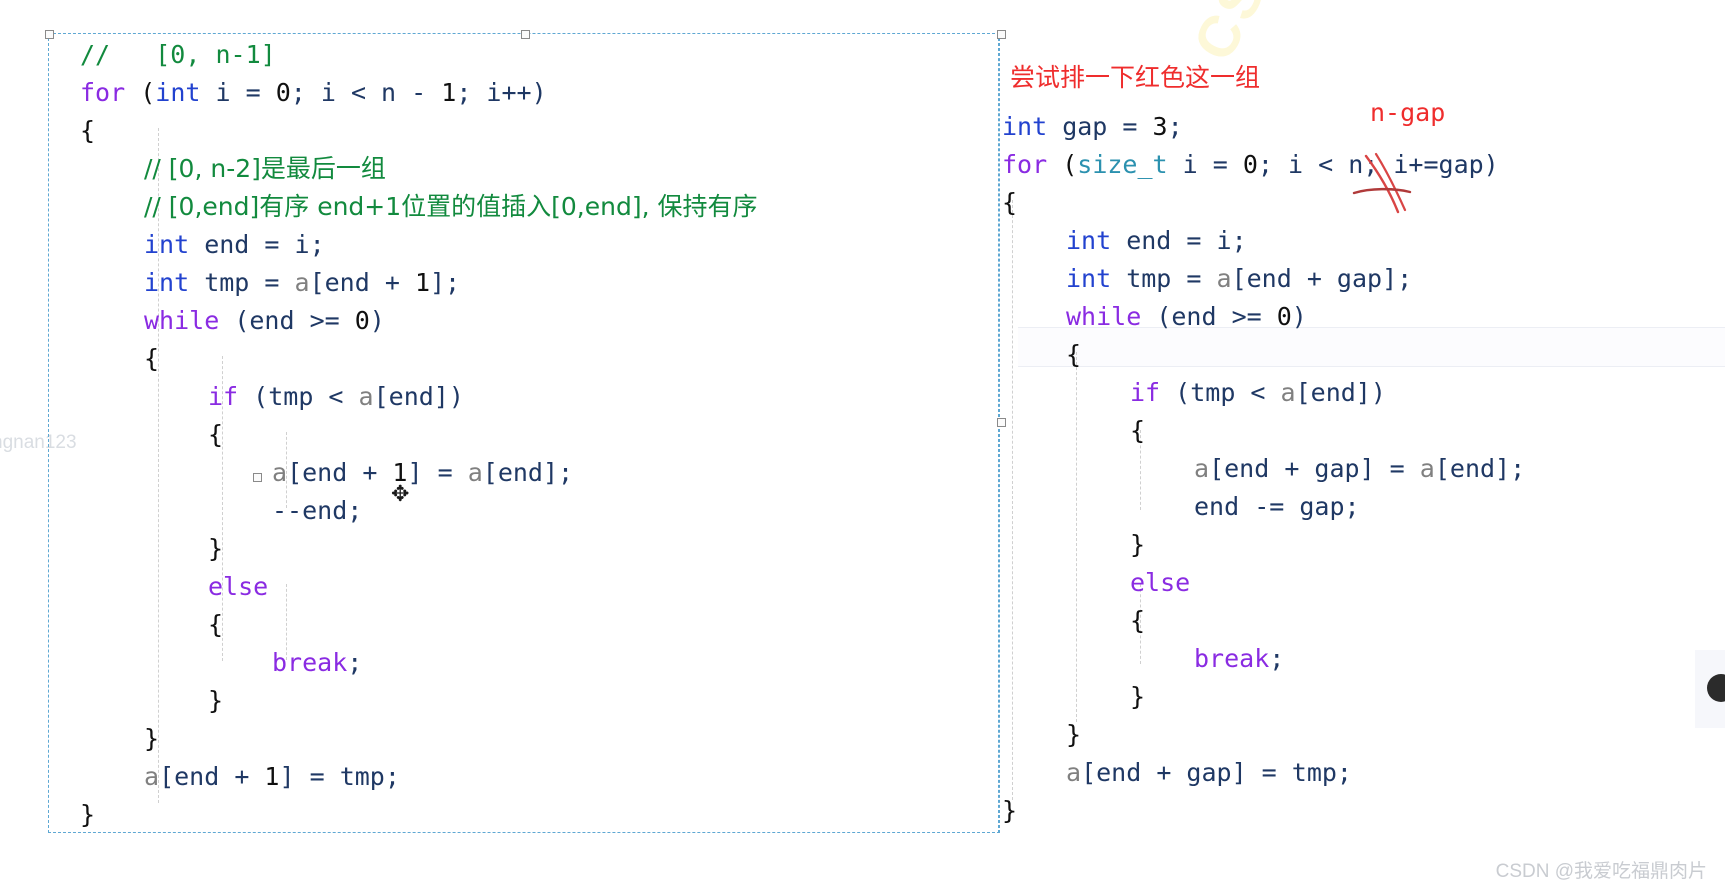 This screenshot has height=891, width=1725. I want to click on code-line: end -= gap;, so click(1263, 507).